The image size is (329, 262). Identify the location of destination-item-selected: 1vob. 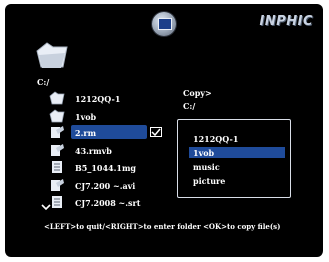
(237, 152).